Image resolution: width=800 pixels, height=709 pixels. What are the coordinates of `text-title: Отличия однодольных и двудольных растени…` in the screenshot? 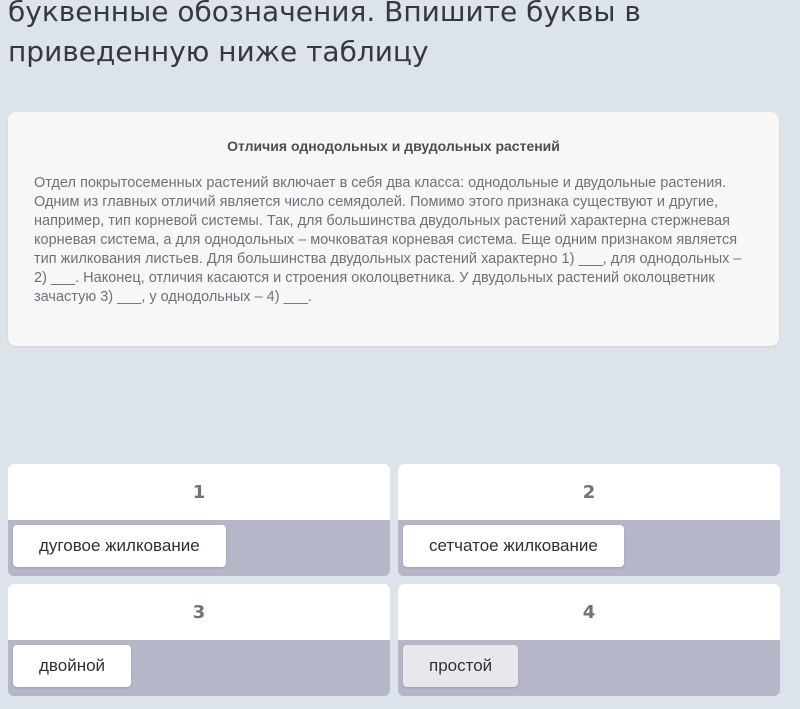 It's located at (393, 146).